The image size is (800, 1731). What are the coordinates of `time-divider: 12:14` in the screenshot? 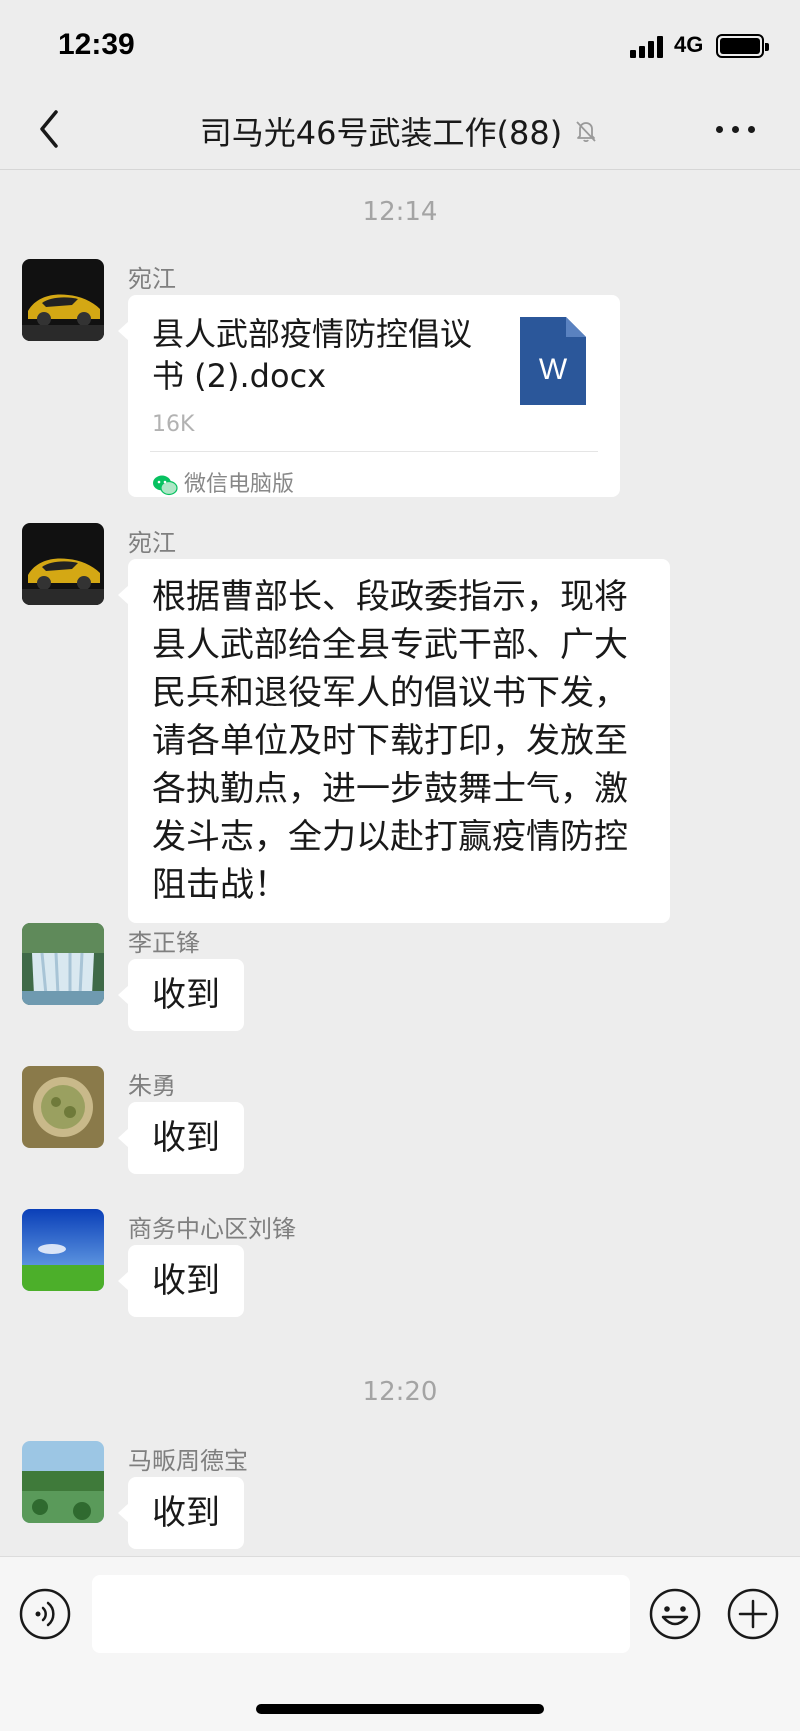 It's located at (400, 212).